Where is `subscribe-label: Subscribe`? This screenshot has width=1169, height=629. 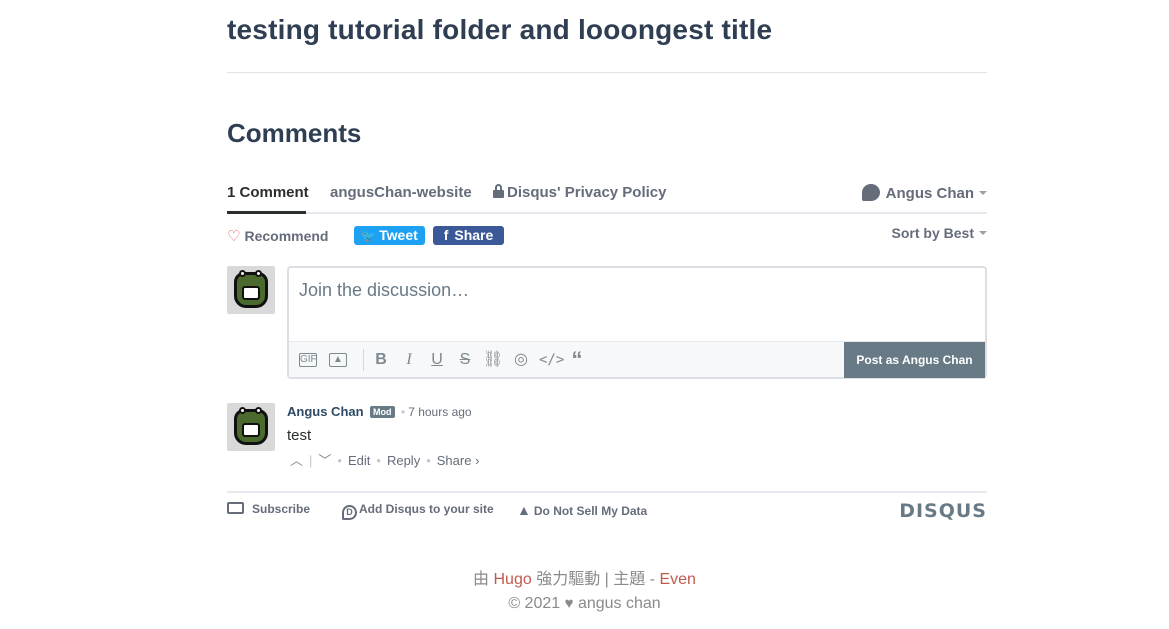 subscribe-label: Subscribe is located at coordinates (281, 509).